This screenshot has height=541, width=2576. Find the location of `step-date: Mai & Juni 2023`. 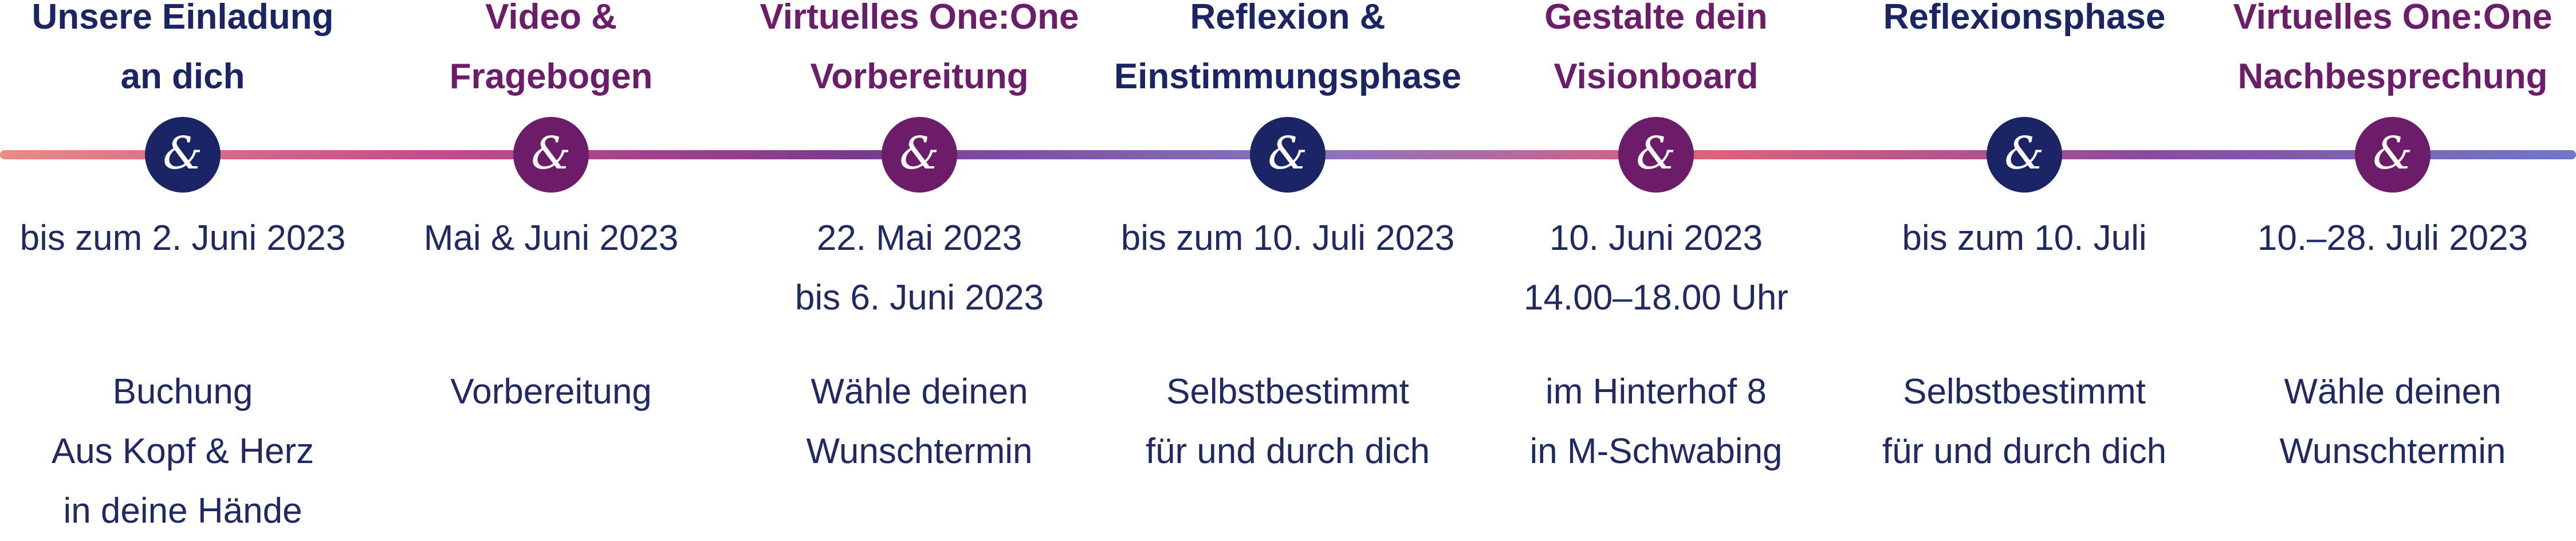

step-date: Mai & Juni 2023 is located at coordinates (551, 238).